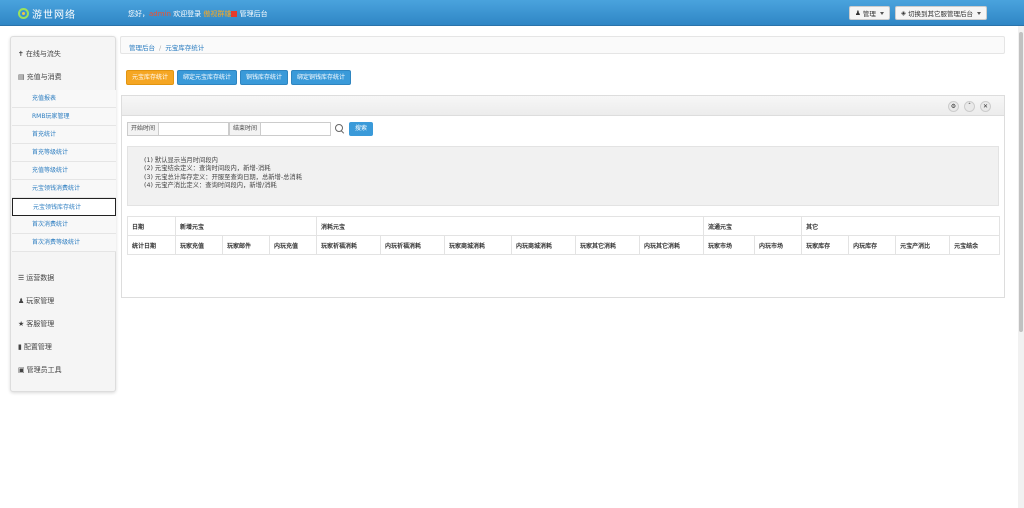  What do you see at coordinates (54, 15) in the screenshot?
I see `brand-name: 游世网络` at bounding box center [54, 15].